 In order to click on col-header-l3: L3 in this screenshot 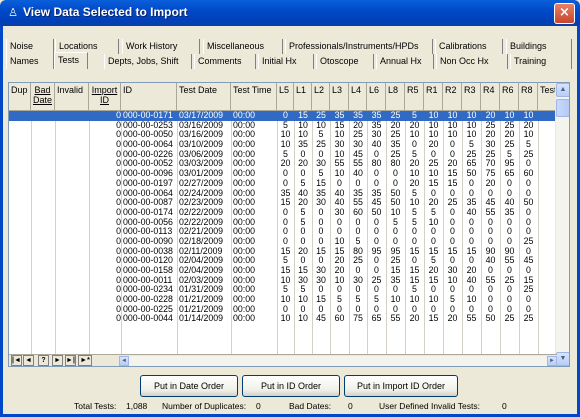, I will do `click(339, 97)`.